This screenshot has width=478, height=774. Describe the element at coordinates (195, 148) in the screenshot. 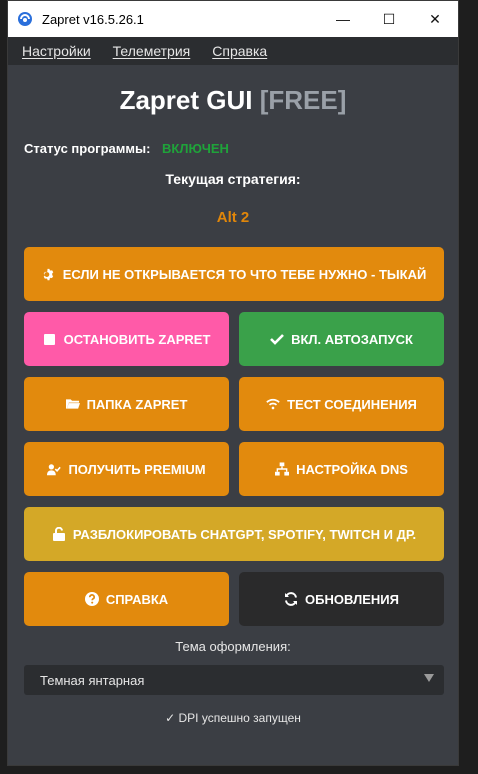

I see `status-value: ВКЛЮЧЕН` at that location.